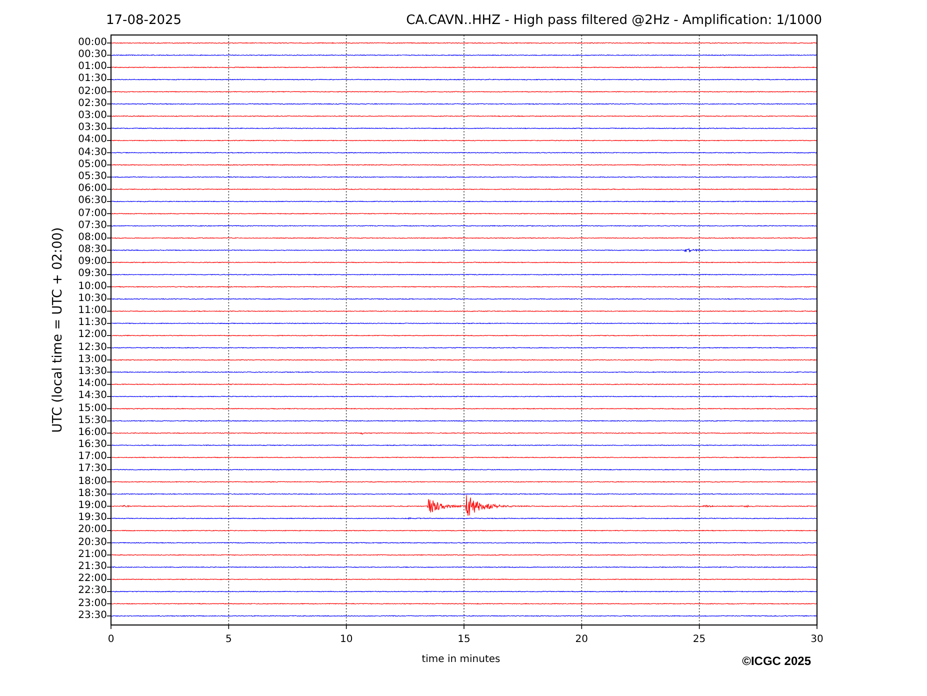  Describe the element at coordinates (92, 92) in the screenshot. I see `y-tick-label: 02:00` at that location.